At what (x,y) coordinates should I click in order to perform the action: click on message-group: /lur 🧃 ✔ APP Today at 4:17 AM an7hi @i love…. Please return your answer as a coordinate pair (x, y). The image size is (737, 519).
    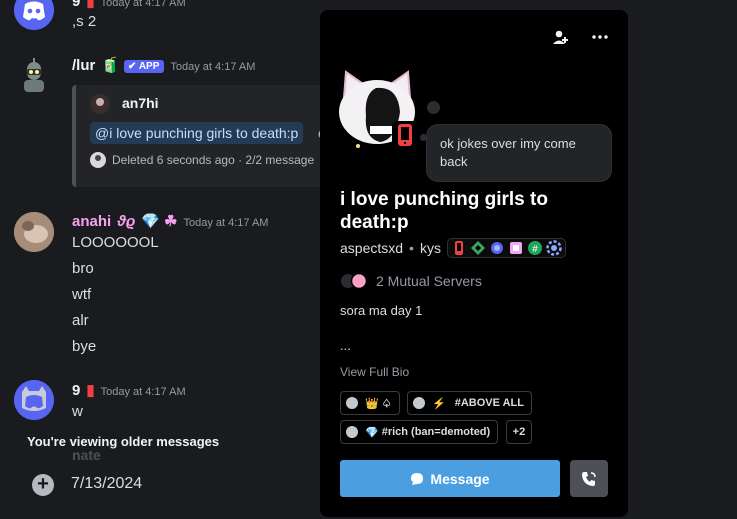
    Looking at the image, I should click on (166, 122).